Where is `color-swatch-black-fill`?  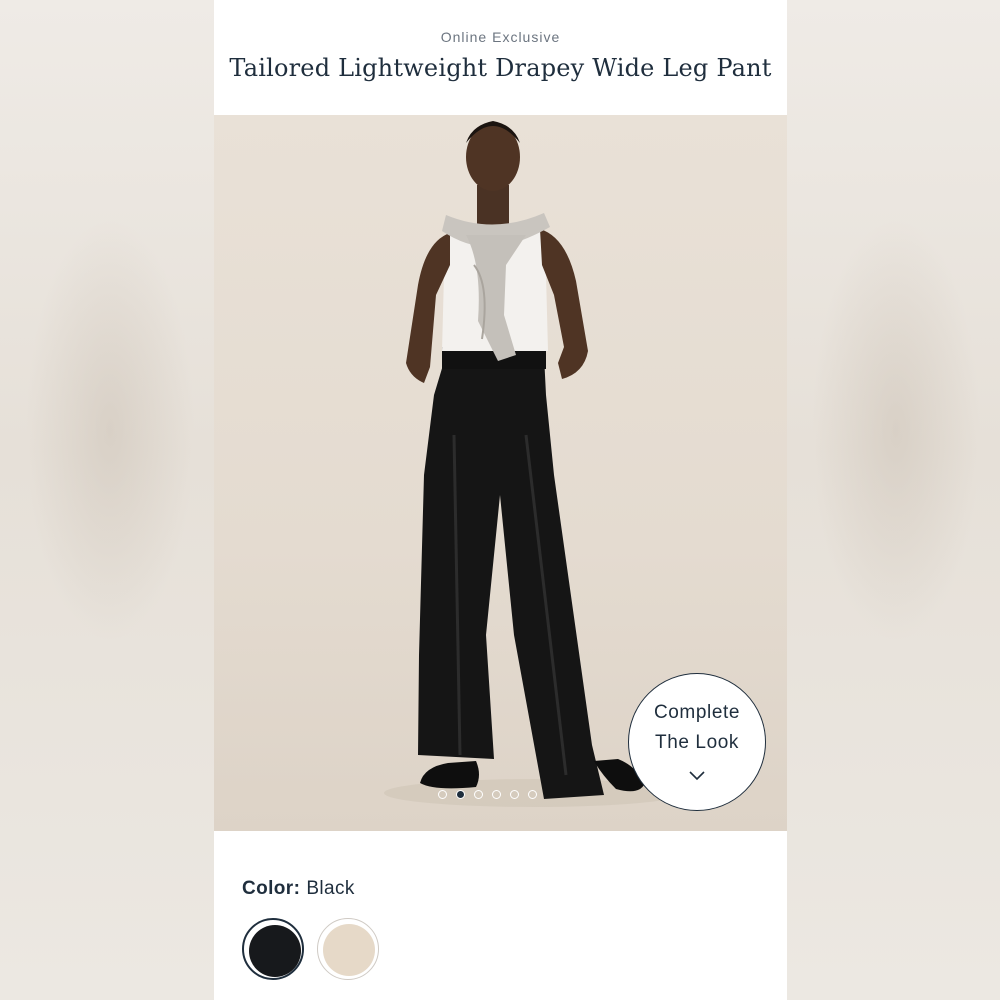 color-swatch-black-fill is located at coordinates (275, 951).